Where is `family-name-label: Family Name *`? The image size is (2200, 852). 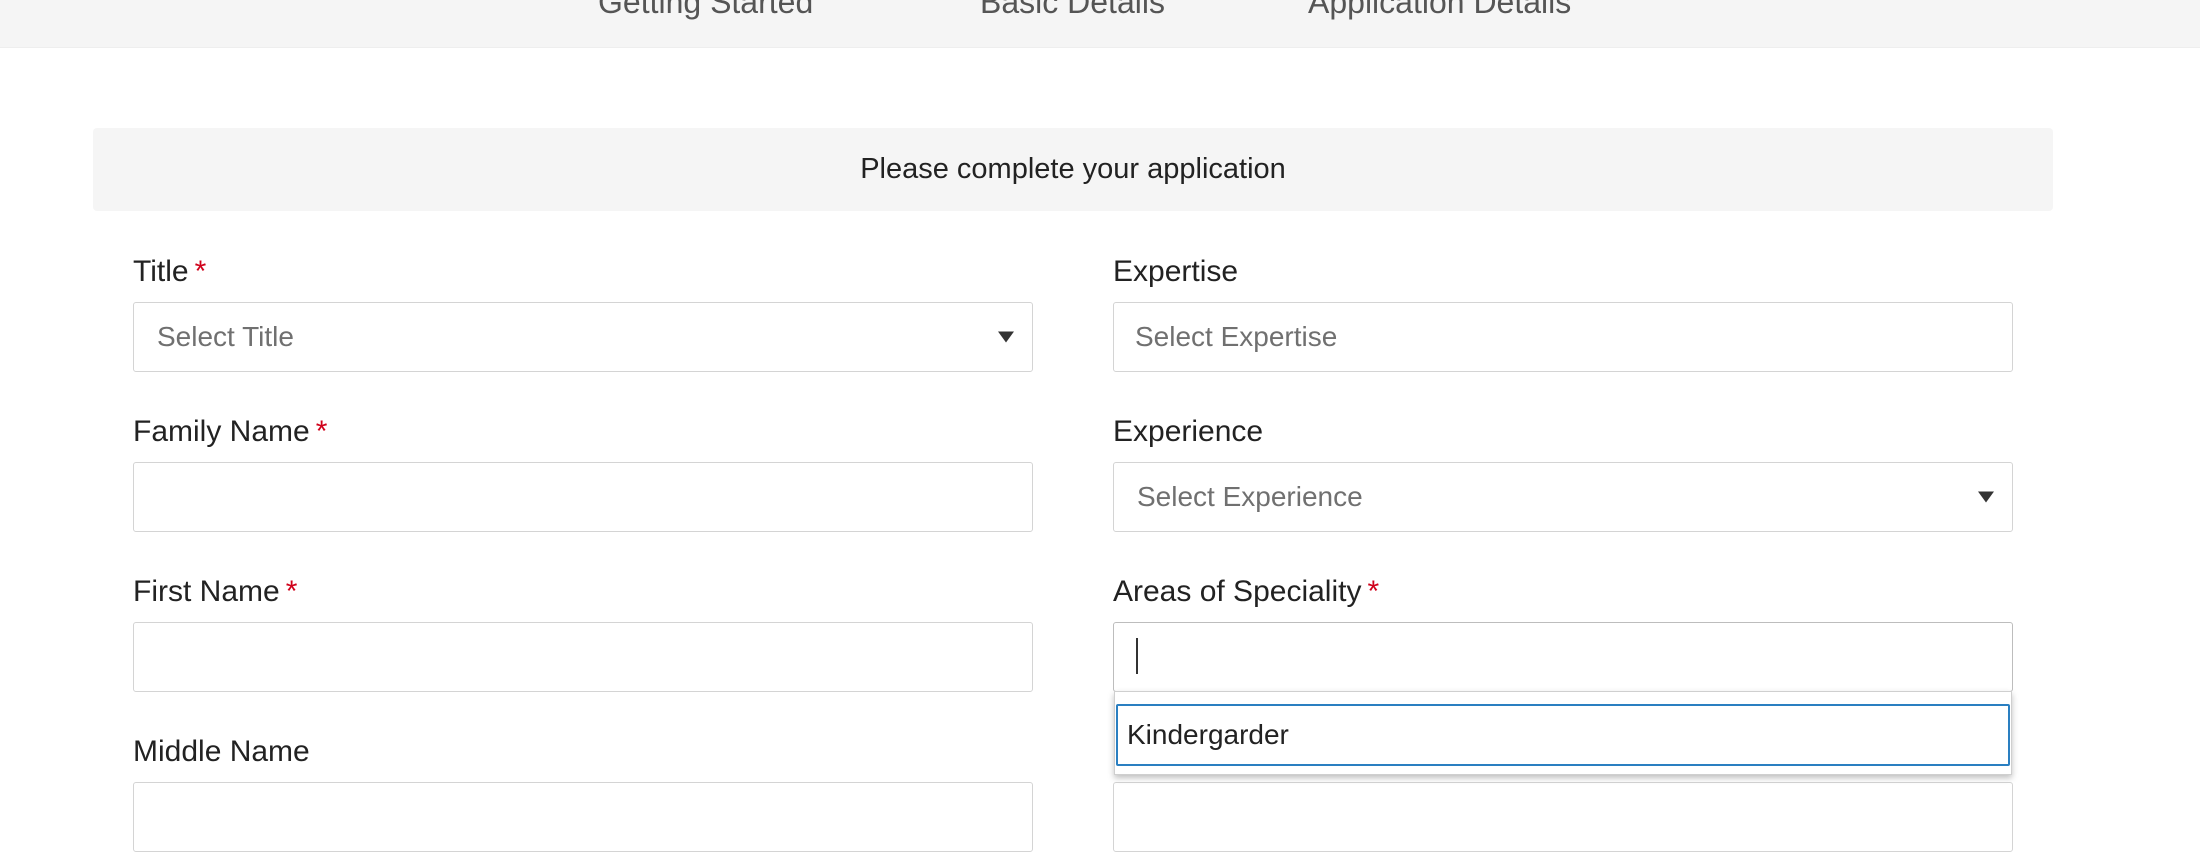
family-name-label: Family Name * is located at coordinates (230, 432).